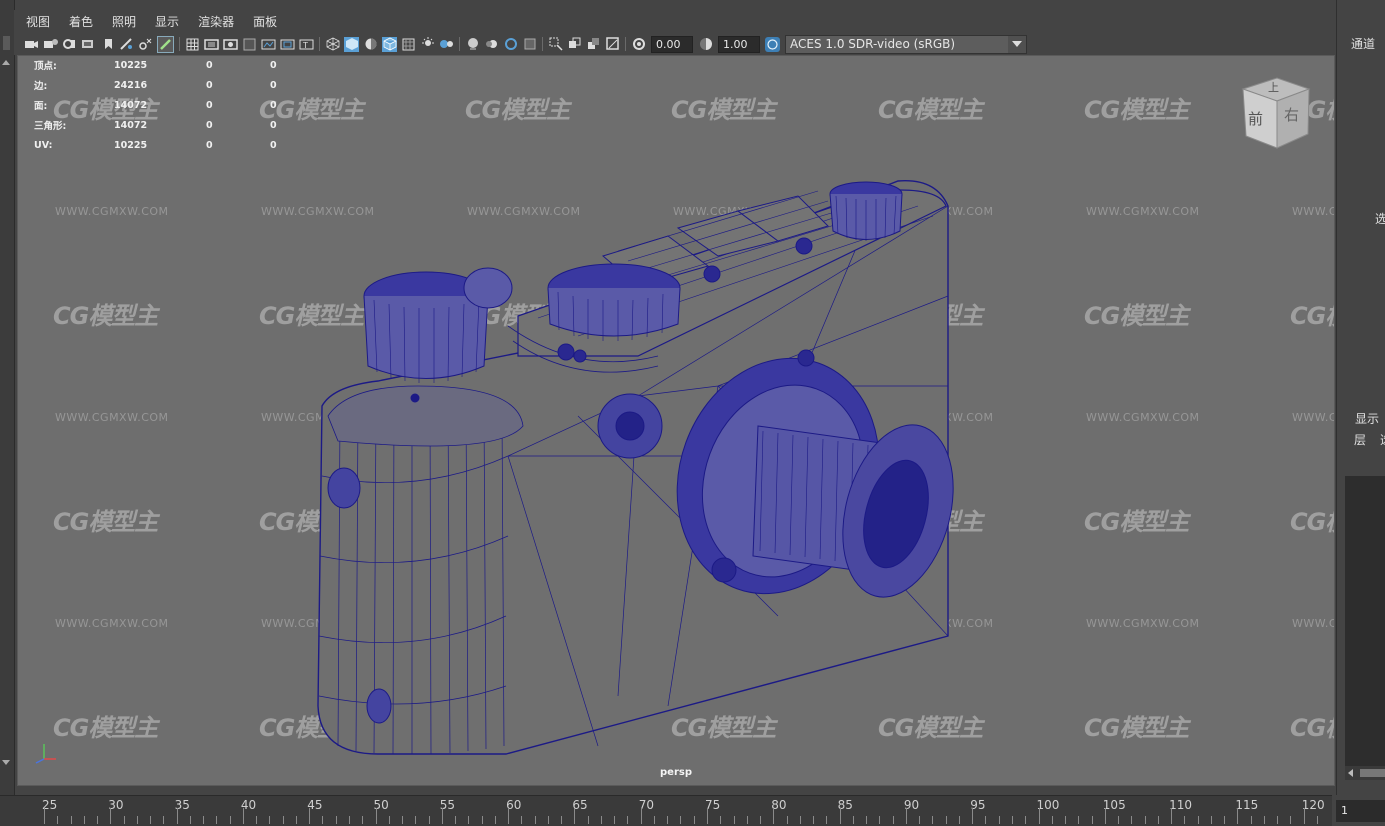 The width and height of the screenshot is (1385, 826). I want to click on camera-select-icon, so click(31, 44).